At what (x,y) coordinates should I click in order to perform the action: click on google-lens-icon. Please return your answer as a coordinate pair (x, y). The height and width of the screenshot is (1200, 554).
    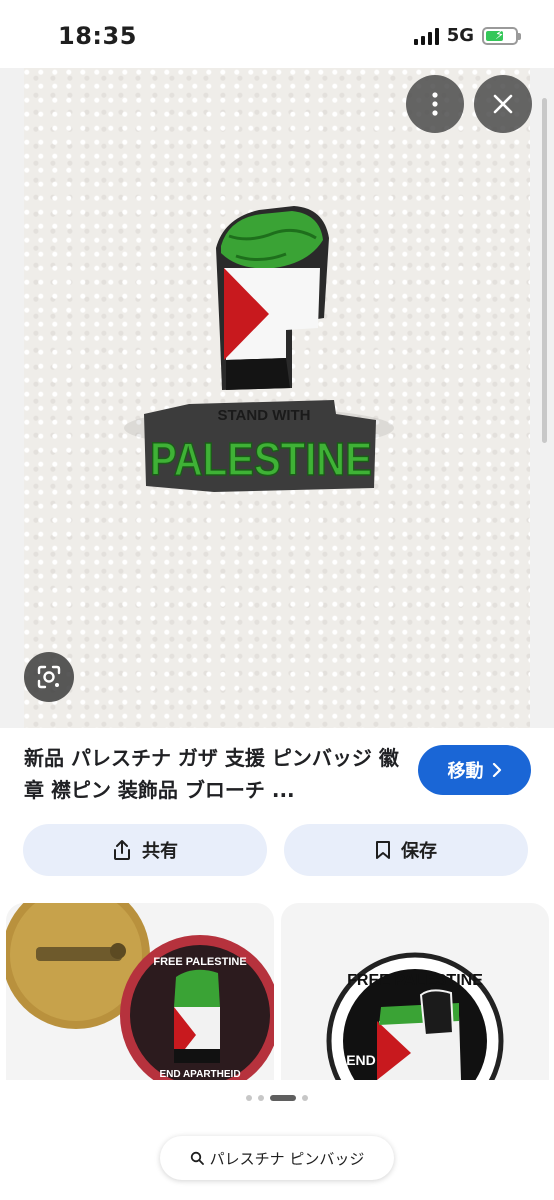
    Looking at the image, I should click on (49, 677).